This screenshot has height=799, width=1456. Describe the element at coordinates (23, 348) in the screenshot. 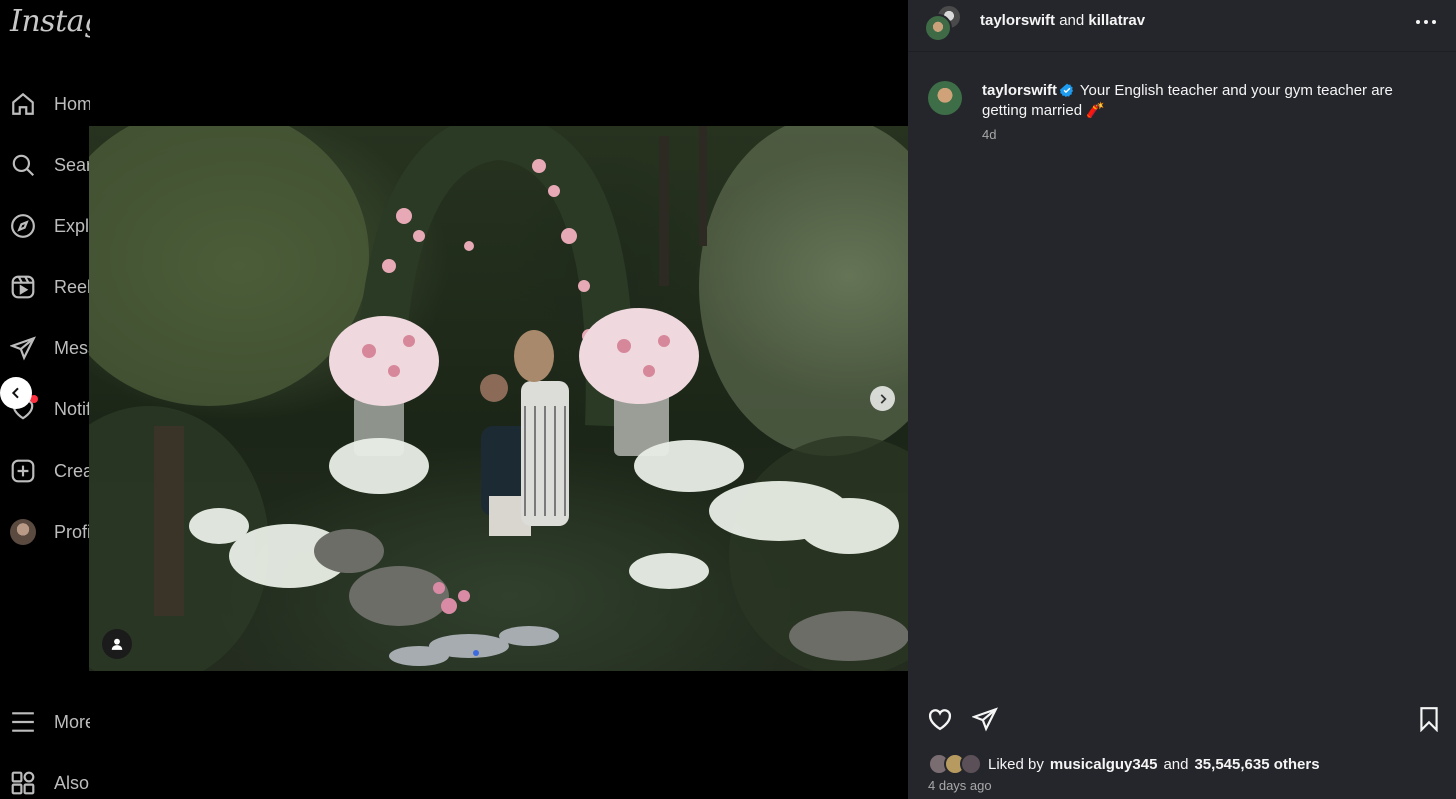

I see `messages-icon` at that location.